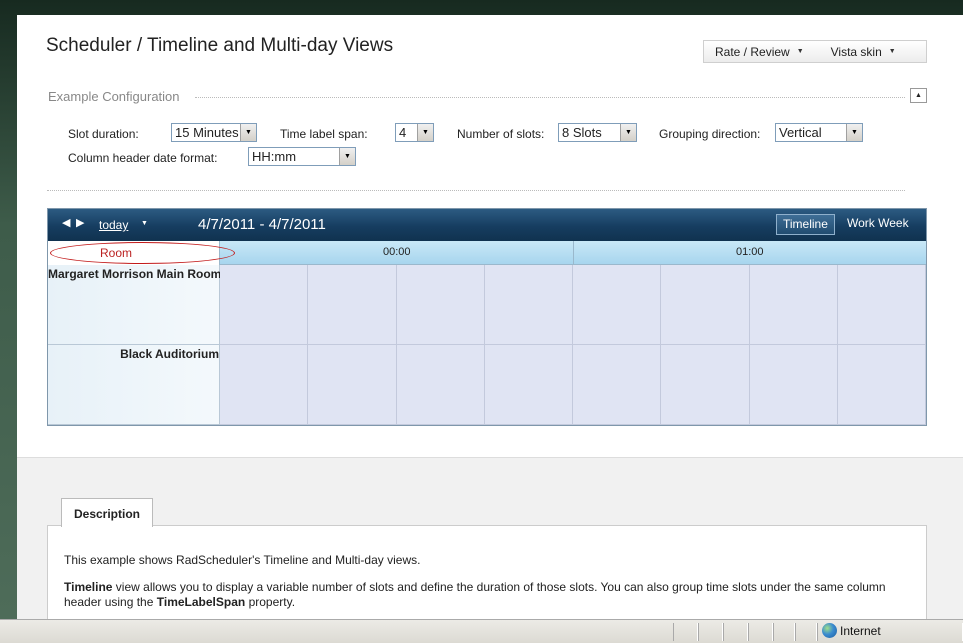 This screenshot has height=643, width=963. What do you see at coordinates (114, 96) in the screenshot?
I see `config-heading: Example Configuration` at bounding box center [114, 96].